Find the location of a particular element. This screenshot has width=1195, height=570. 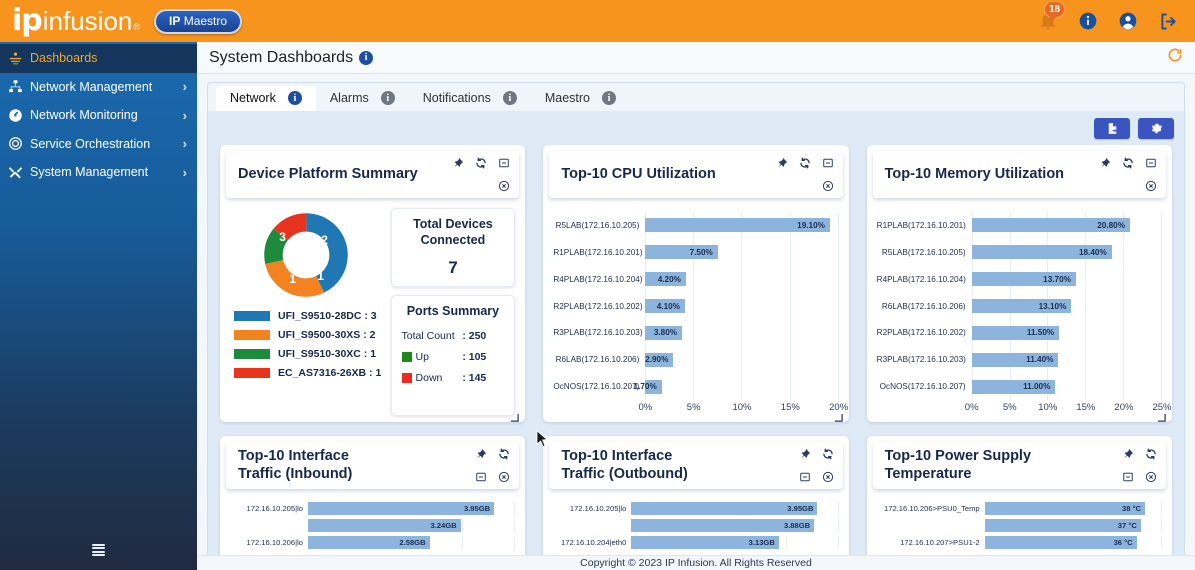

chart-bar-row: 172.16.10.207>PSU1-2 36 °C is located at coordinates (1020, 542).